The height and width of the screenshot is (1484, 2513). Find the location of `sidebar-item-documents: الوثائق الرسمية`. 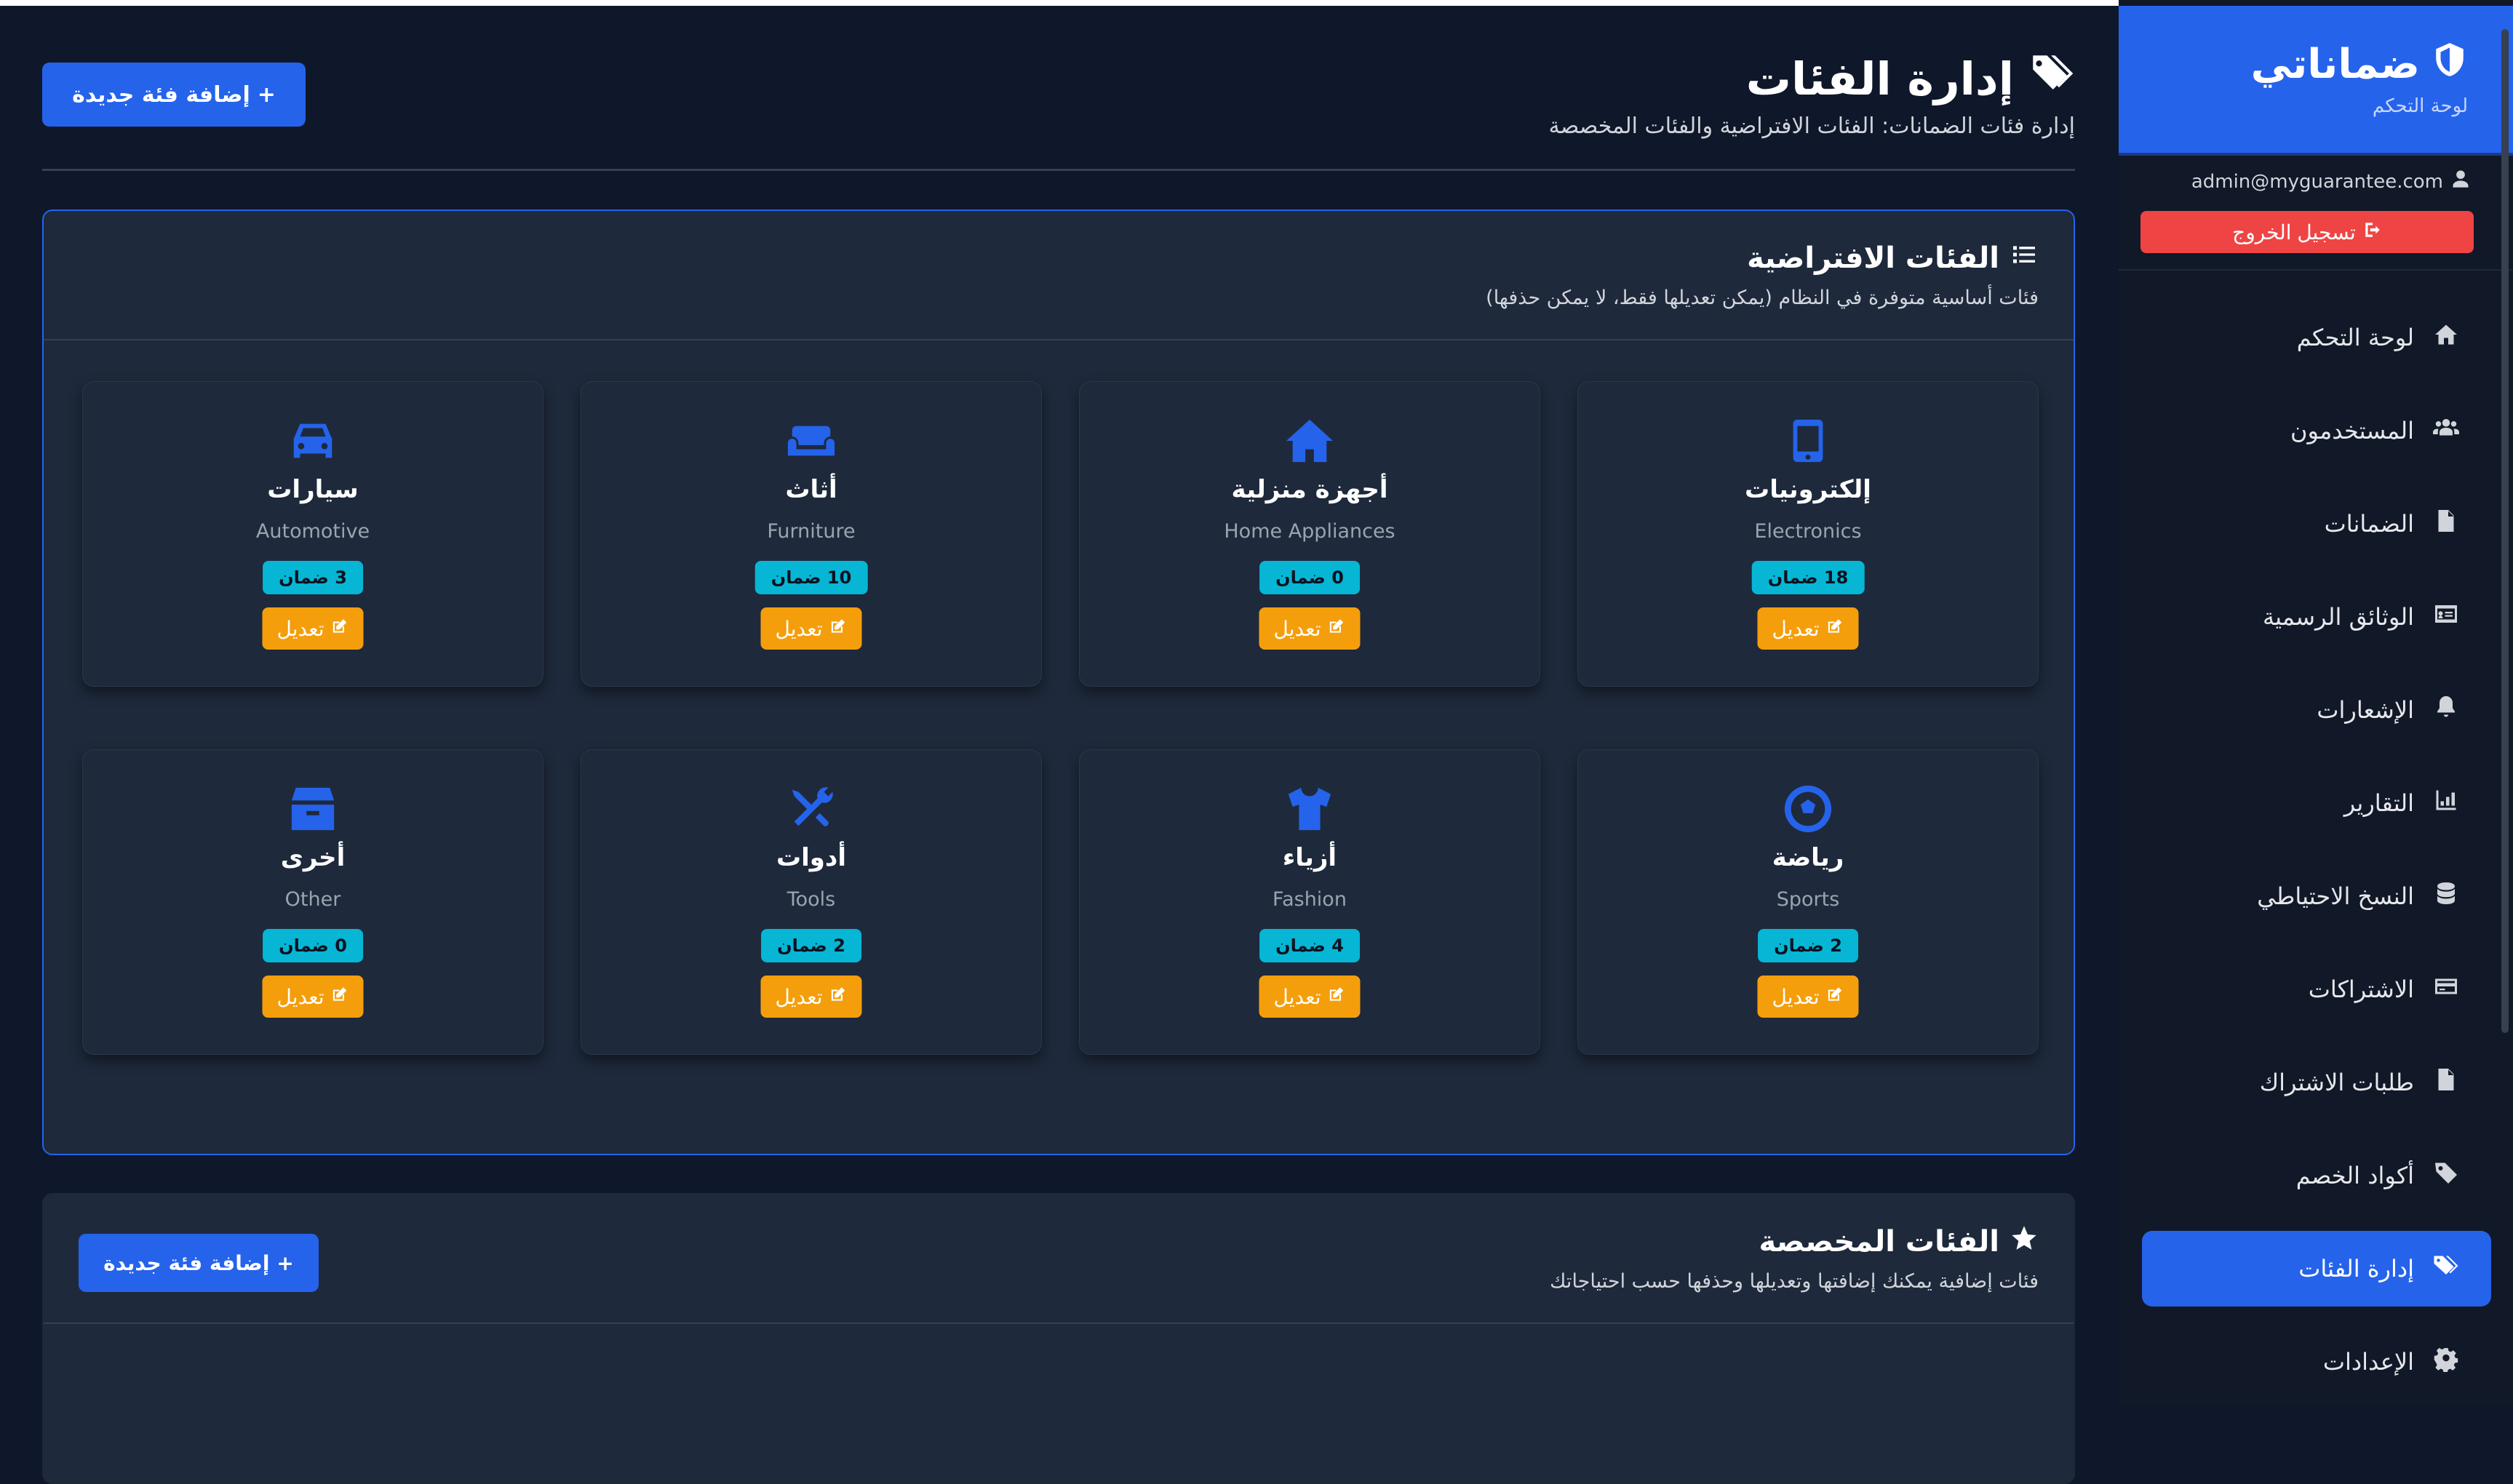

sidebar-item-documents: الوثائق الرسمية is located at coordinates (2316, 617).